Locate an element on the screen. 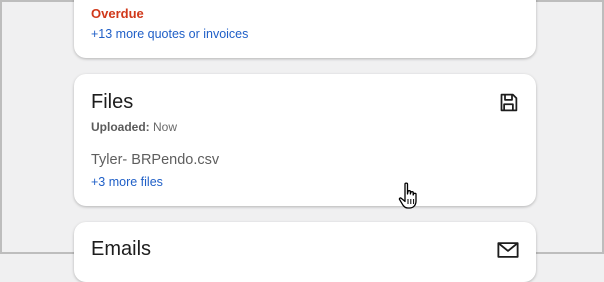 The image size is (604, 282). mail-icon is located at coordinates (508, 250).